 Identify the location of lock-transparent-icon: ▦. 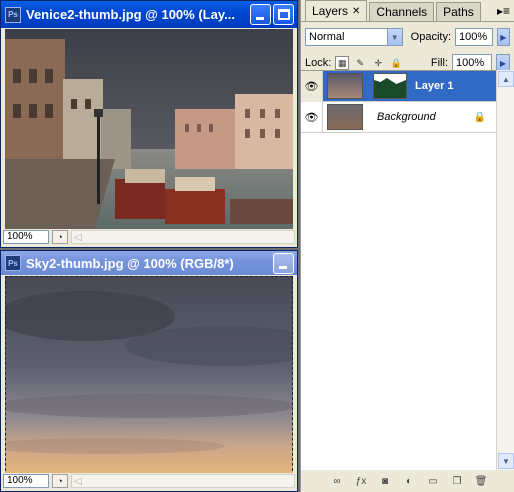
(342, 63).